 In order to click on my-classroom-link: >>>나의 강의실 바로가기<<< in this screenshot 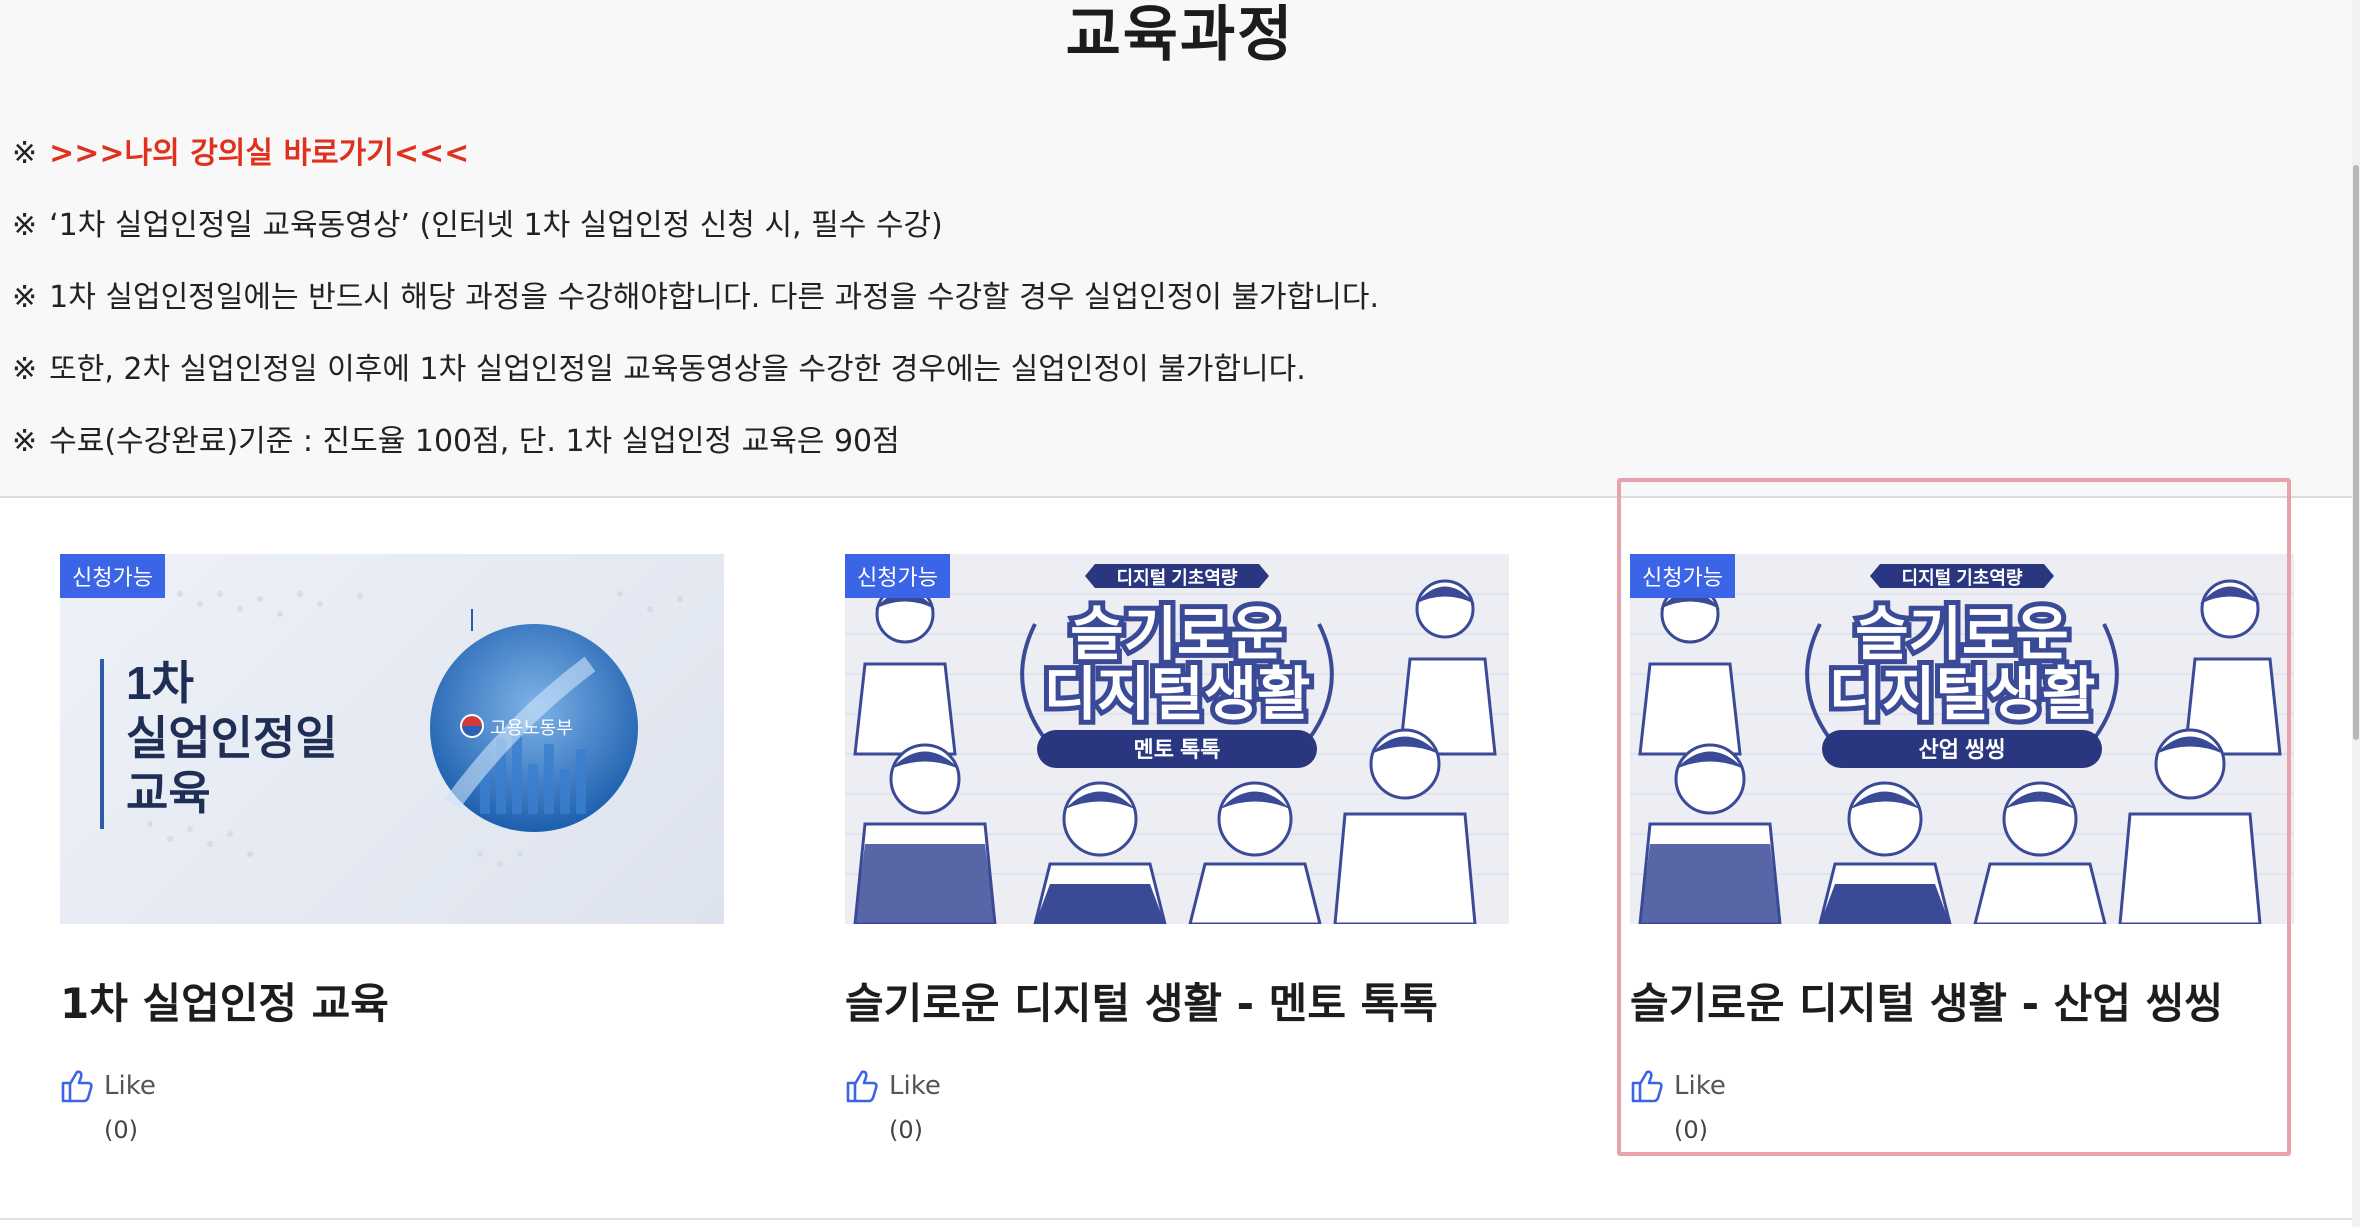, I will do `click(259, 153)`.